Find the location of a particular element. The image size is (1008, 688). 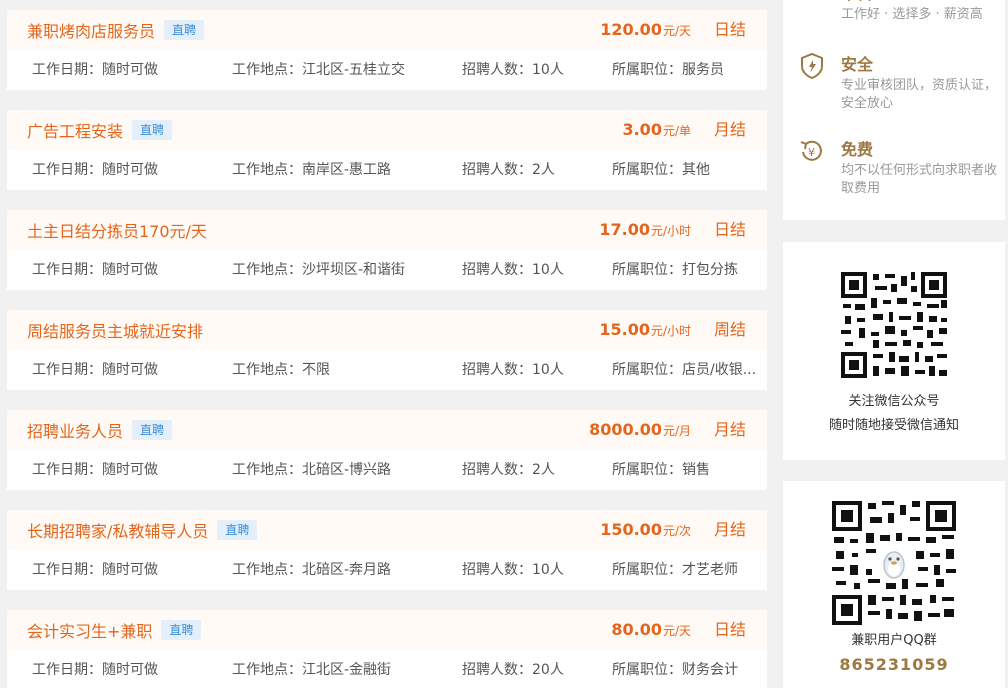

salary: 17.00元/小时 is located at coordinates (645, 230).